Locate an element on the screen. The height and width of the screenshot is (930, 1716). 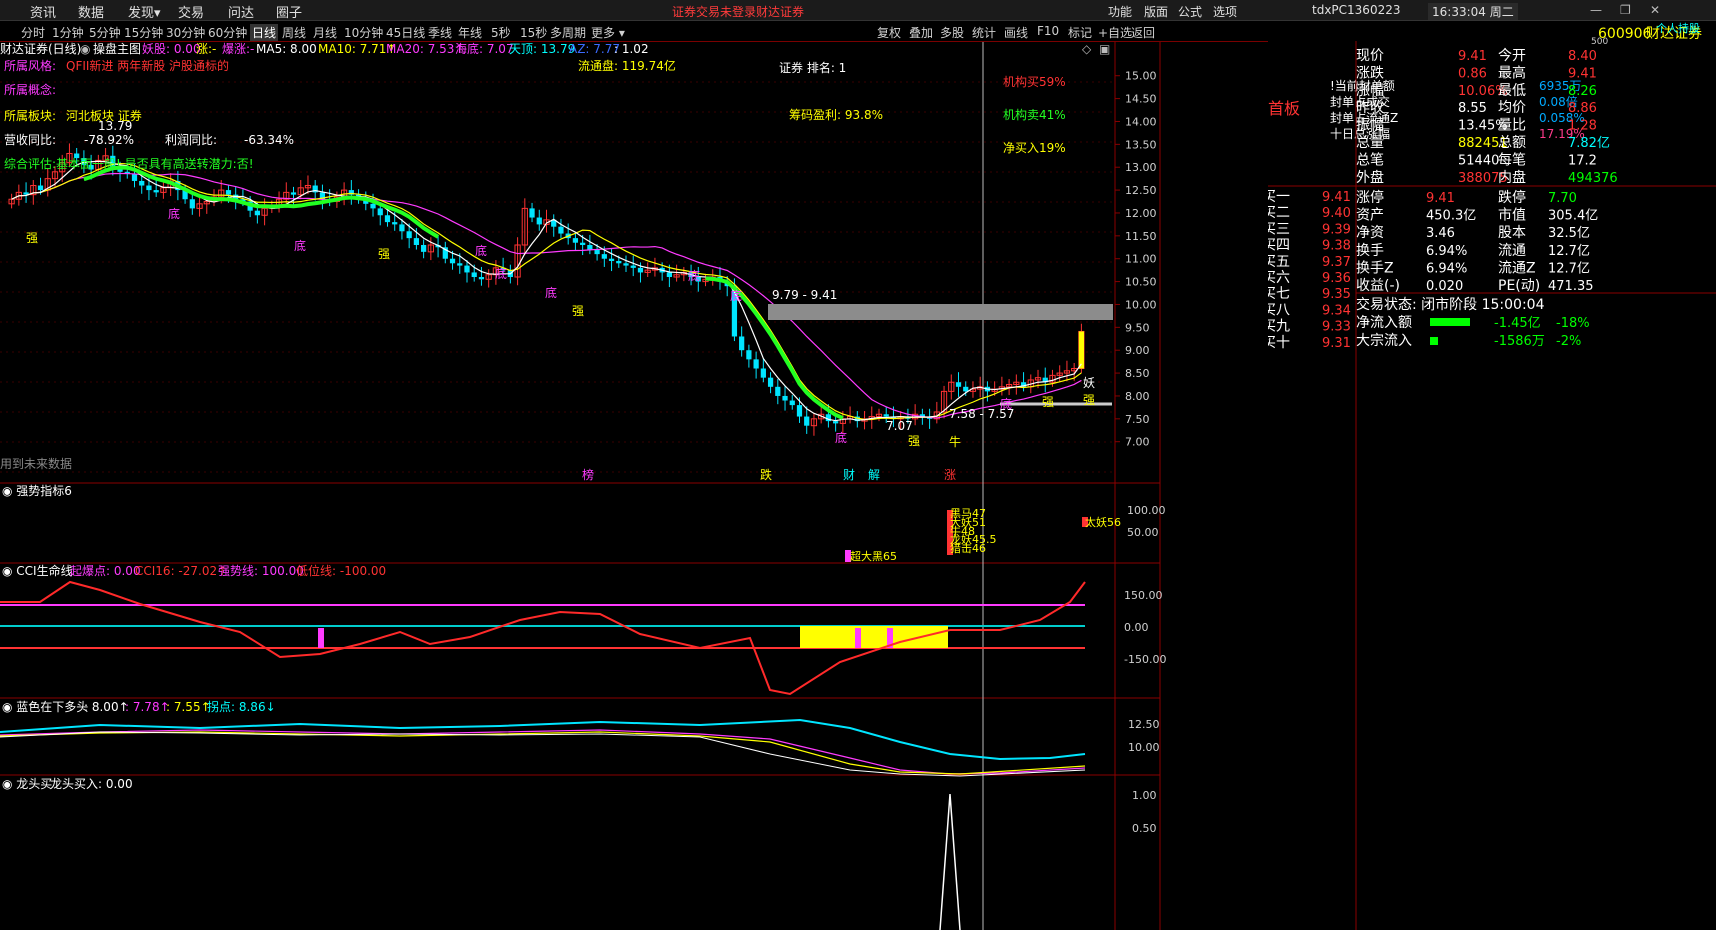
info-overlay-text: 利润同比: is located at coordinates (191, 140).